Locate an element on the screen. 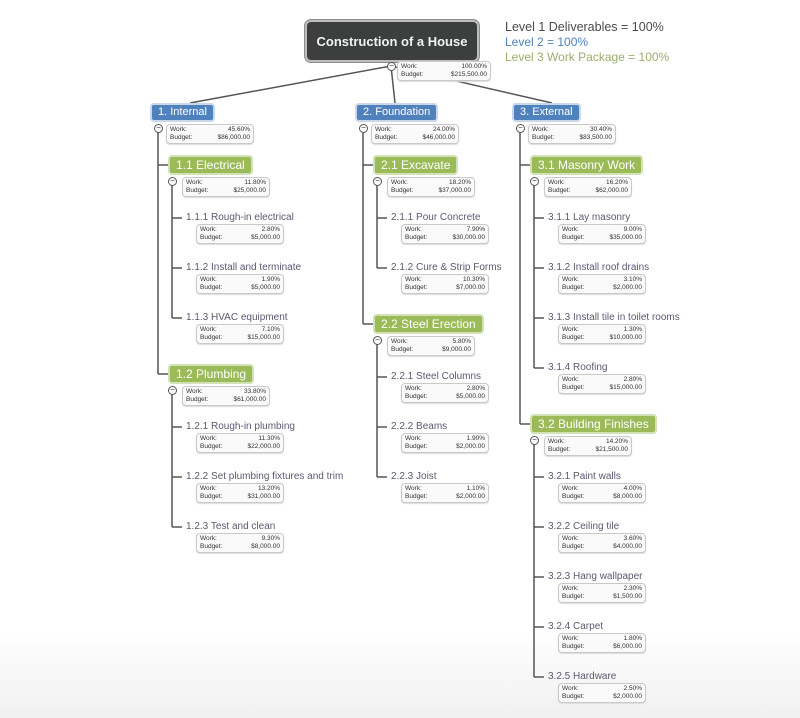 Image resolution: width=800 pixels, height=718 pixels. level3-info-box: Work: 9.00% Budget: $35,000.00 is located at coordinates (602, 234).